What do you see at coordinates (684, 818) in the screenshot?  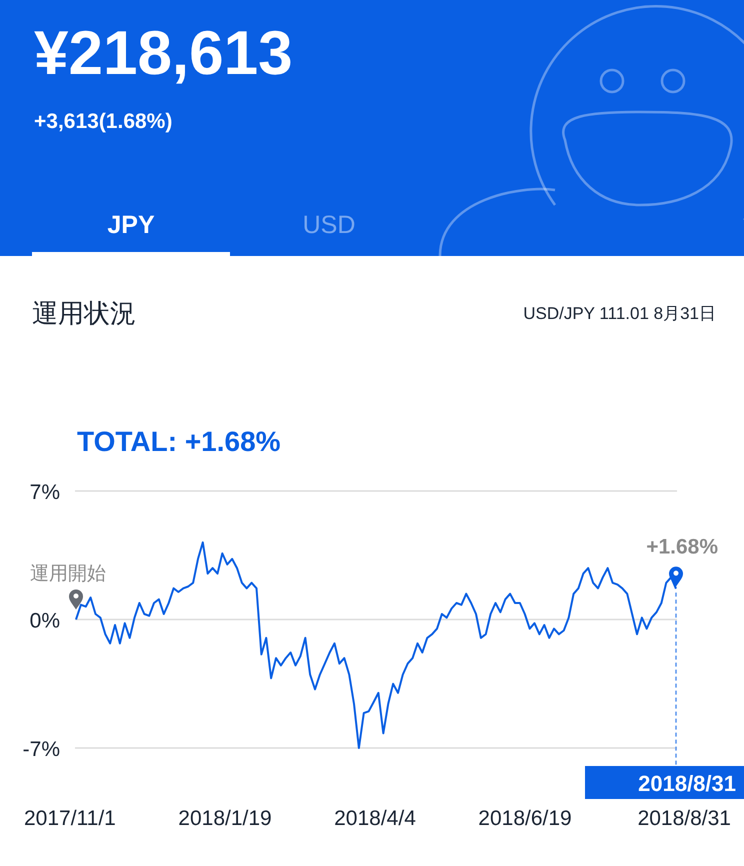 I see `x-axis-label: 2018/8/31` at bounding box center [684, 818].